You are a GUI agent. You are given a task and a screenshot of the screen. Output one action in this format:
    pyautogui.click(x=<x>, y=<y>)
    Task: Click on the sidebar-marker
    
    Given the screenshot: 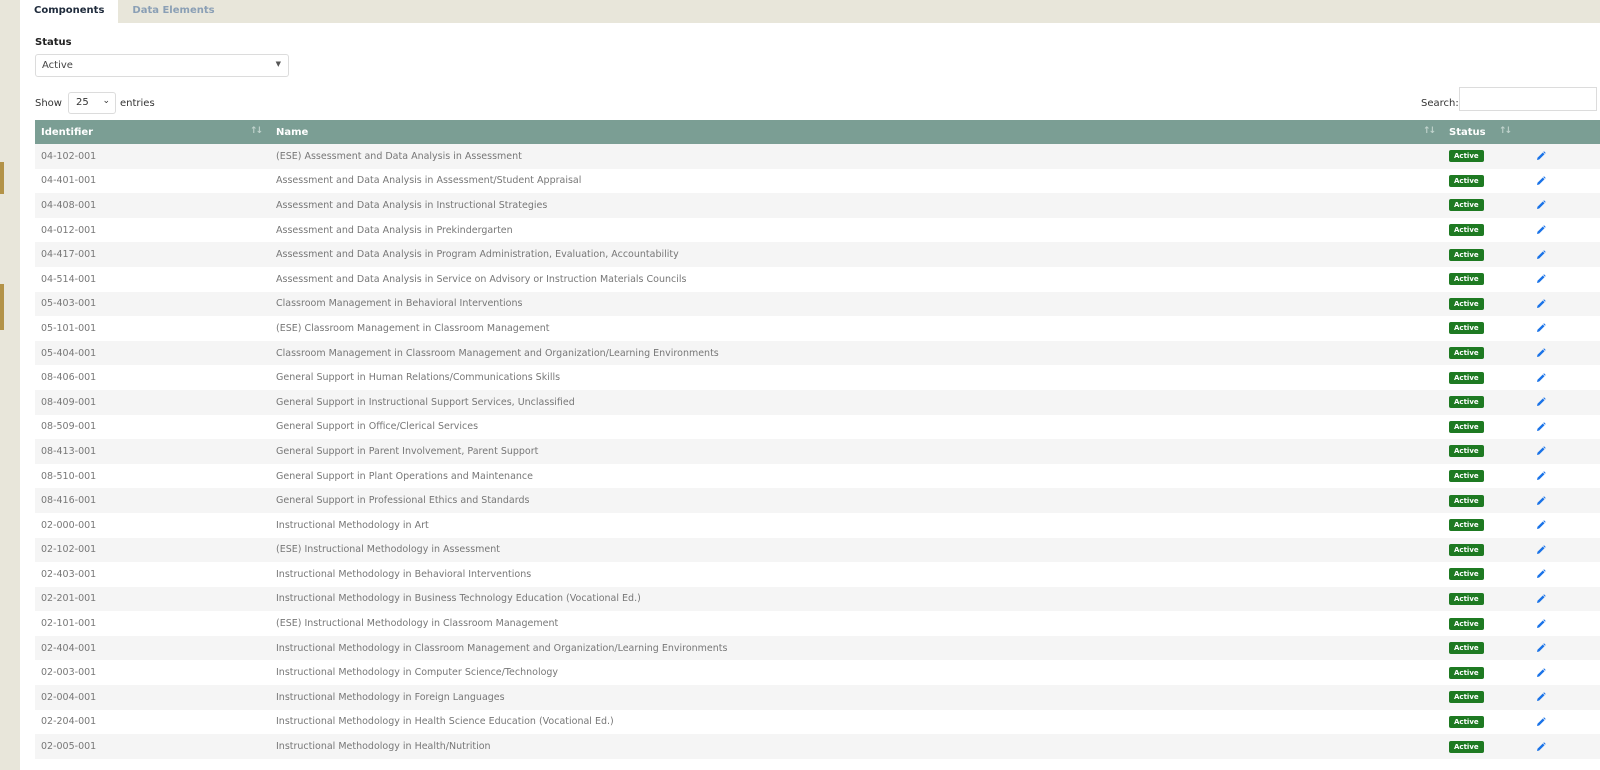 What is the action you would take?
    pyautogui.click(x=2, y=178)
    